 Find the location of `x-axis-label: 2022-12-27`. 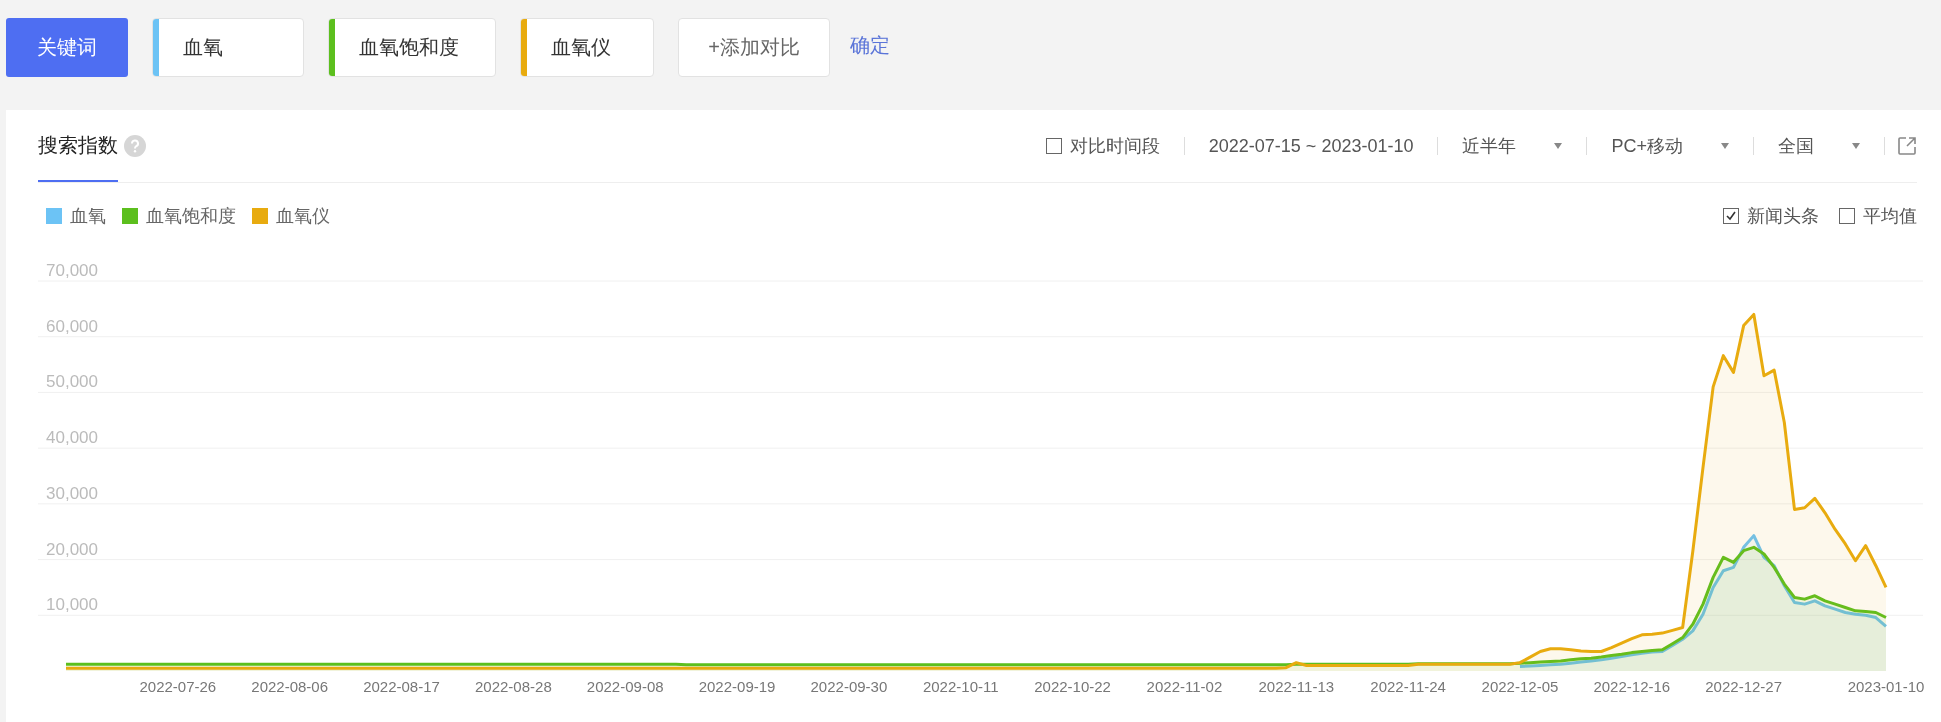

x-axis-label: 2022-12-27 is located at coordinates (1743, 686).